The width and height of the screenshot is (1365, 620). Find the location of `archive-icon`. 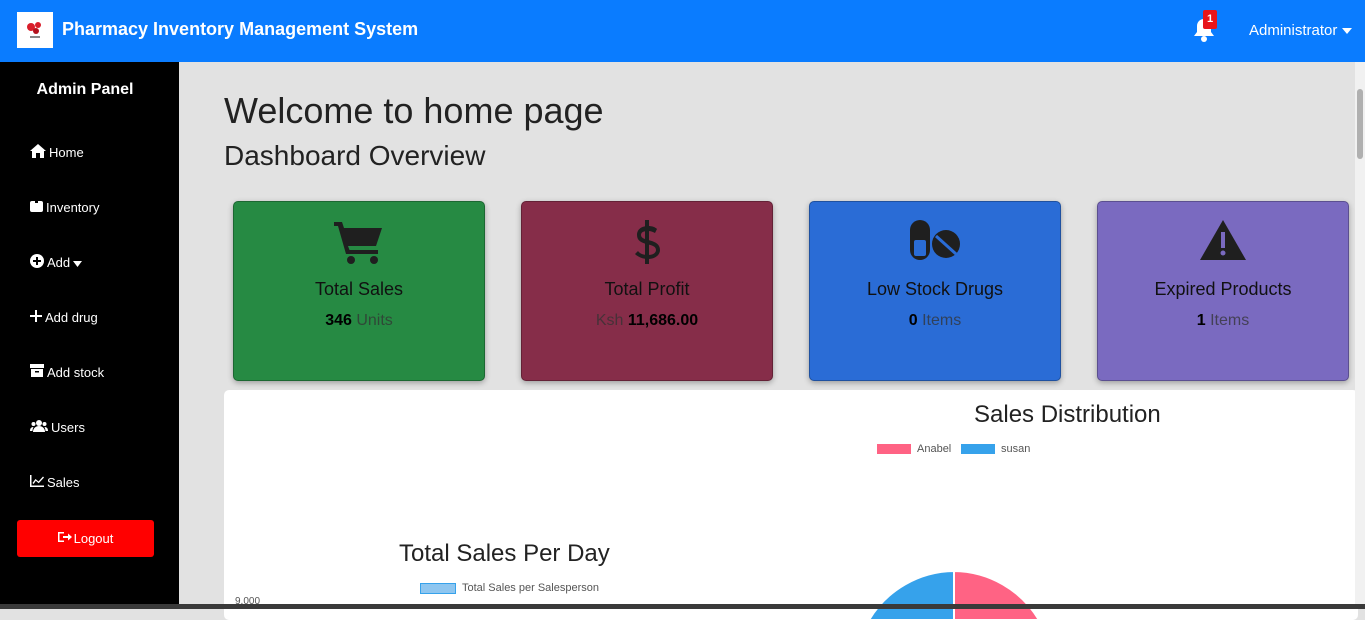

archive-icon is located at coordinates (37, 372).